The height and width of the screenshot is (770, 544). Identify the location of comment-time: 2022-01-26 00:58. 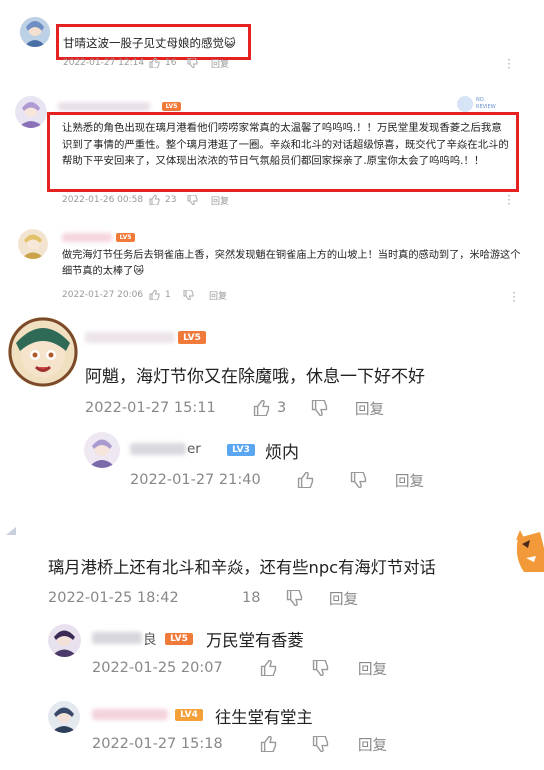
(103, 200).